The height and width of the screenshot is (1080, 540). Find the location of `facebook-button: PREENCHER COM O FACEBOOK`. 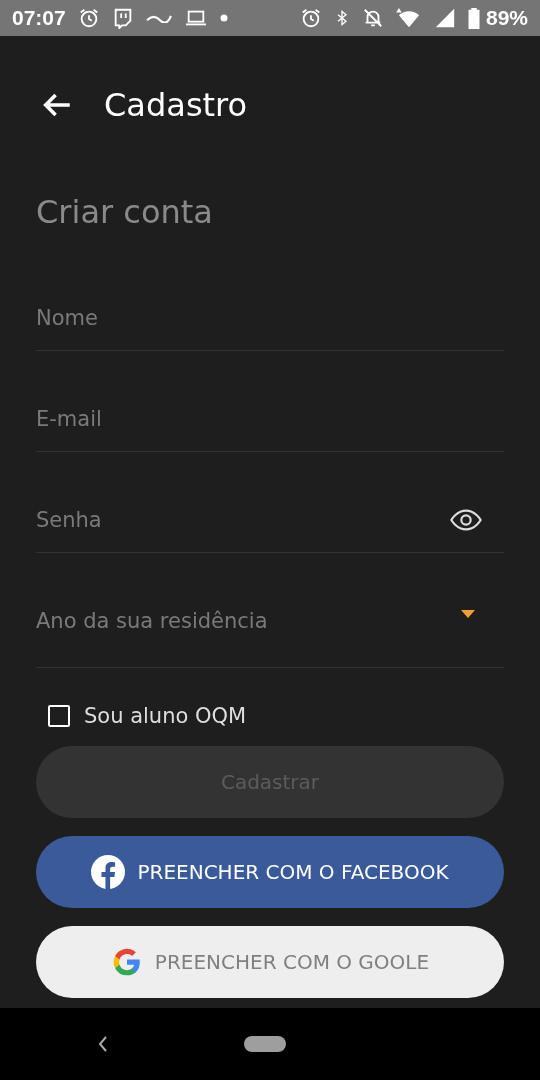

facebook-button: PREENCHER COM O FACEBOOK is located at coordinates (270, 872).